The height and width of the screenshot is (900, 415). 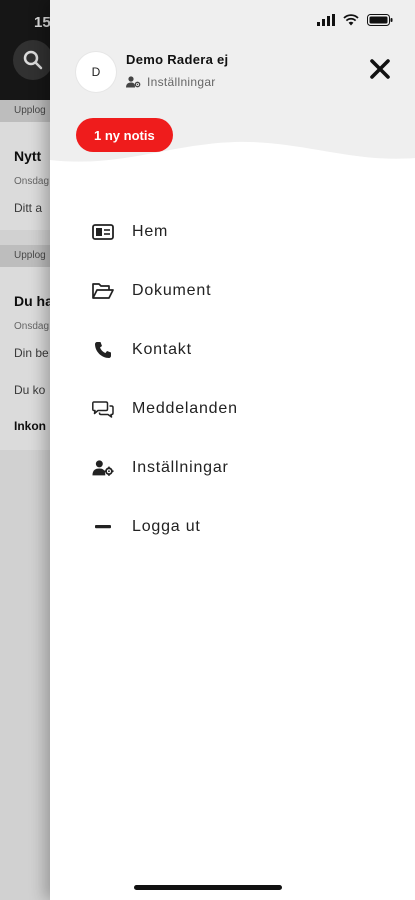 I want to click on notification-badge-label: 1 ny notis, so click(x=124, y=135).